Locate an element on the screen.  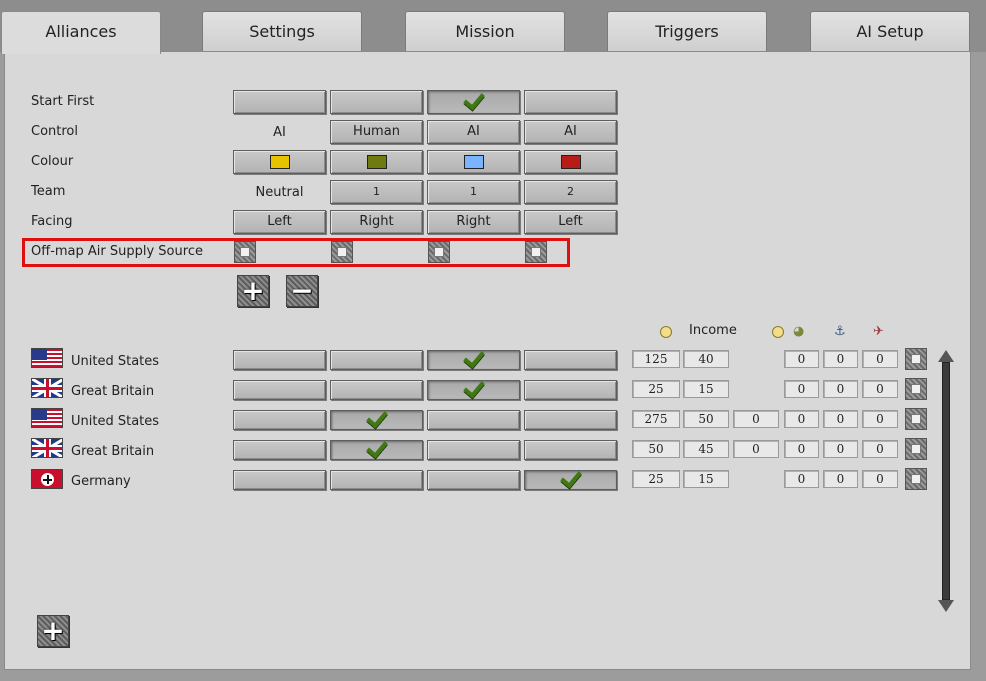
control-label: Control is located at coordinates (54, 131).